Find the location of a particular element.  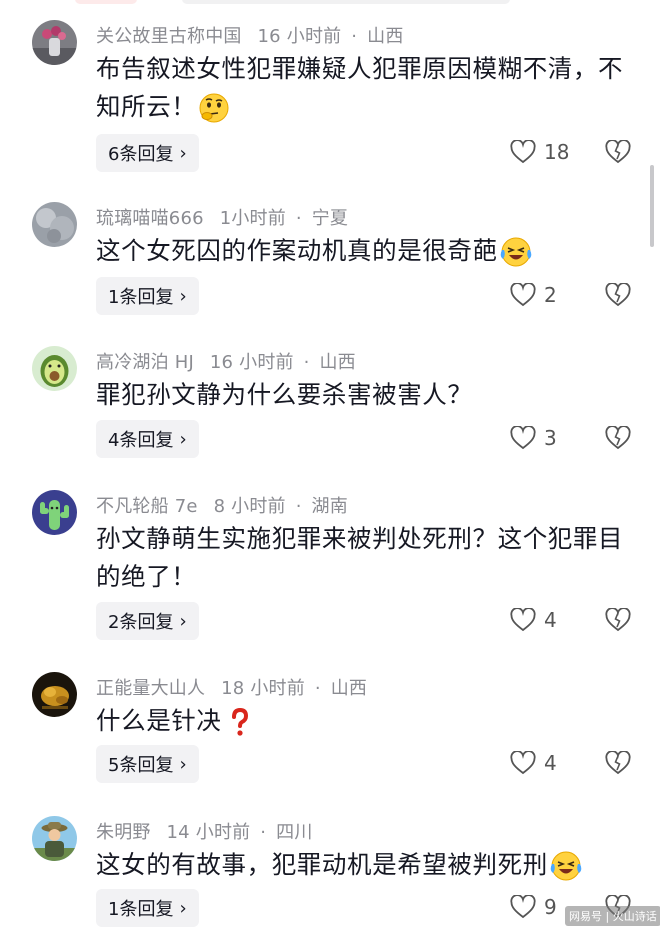

like-button: 2 is located at coordinates (533, 295).